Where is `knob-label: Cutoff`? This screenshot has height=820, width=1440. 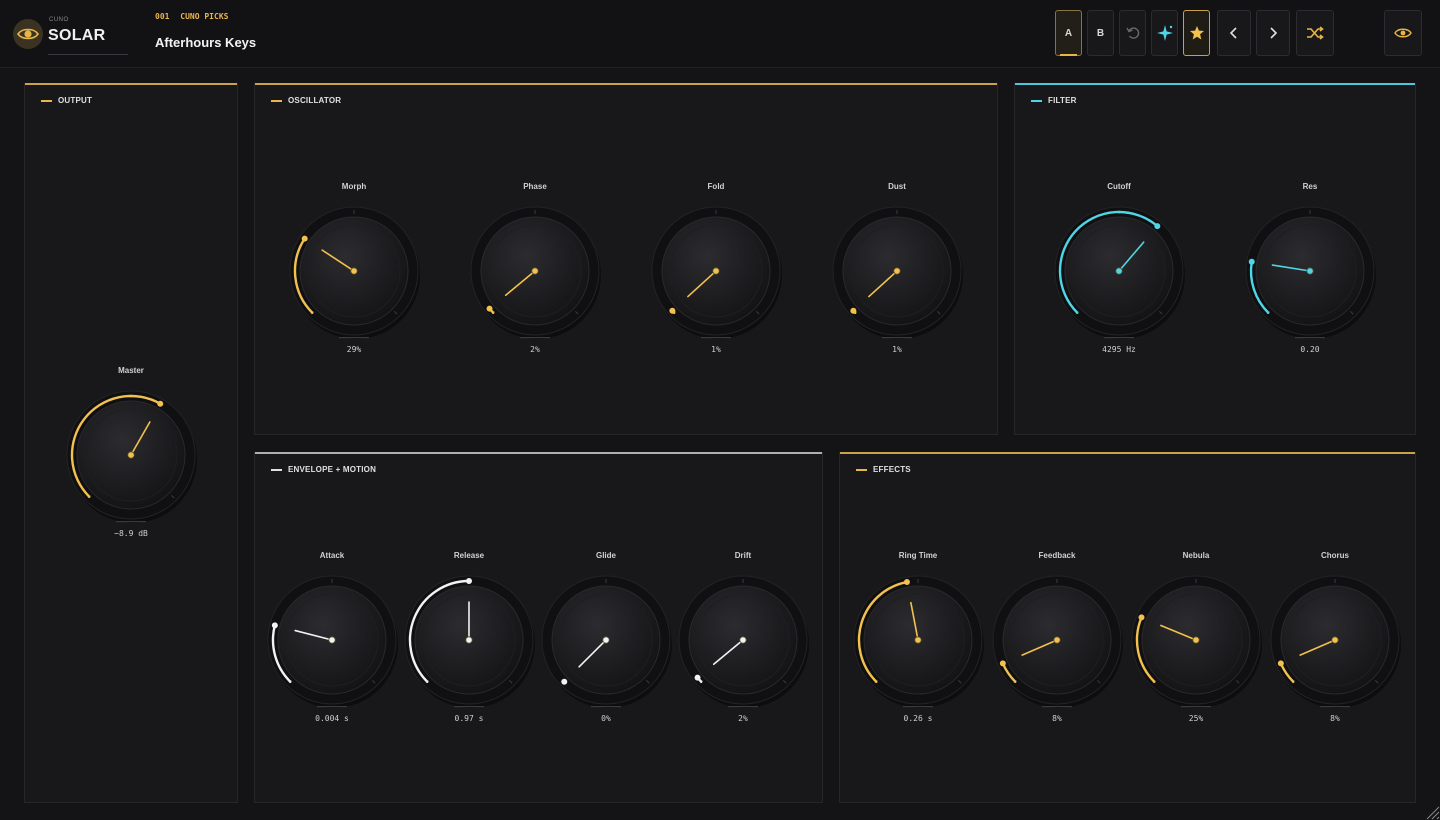 knob-label: Cutoff is located at coordinates (1119, 186).